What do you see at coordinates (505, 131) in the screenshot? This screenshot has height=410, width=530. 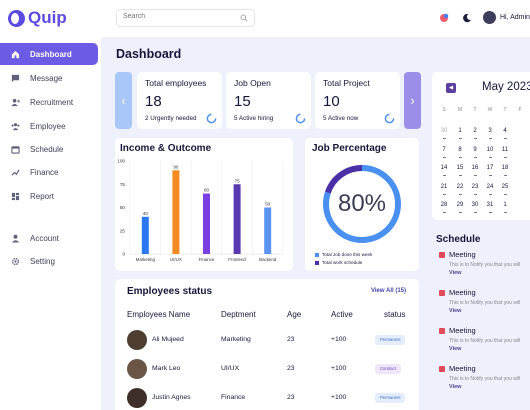 I see `calendar-day: 4` at bounding box center [505, 131].